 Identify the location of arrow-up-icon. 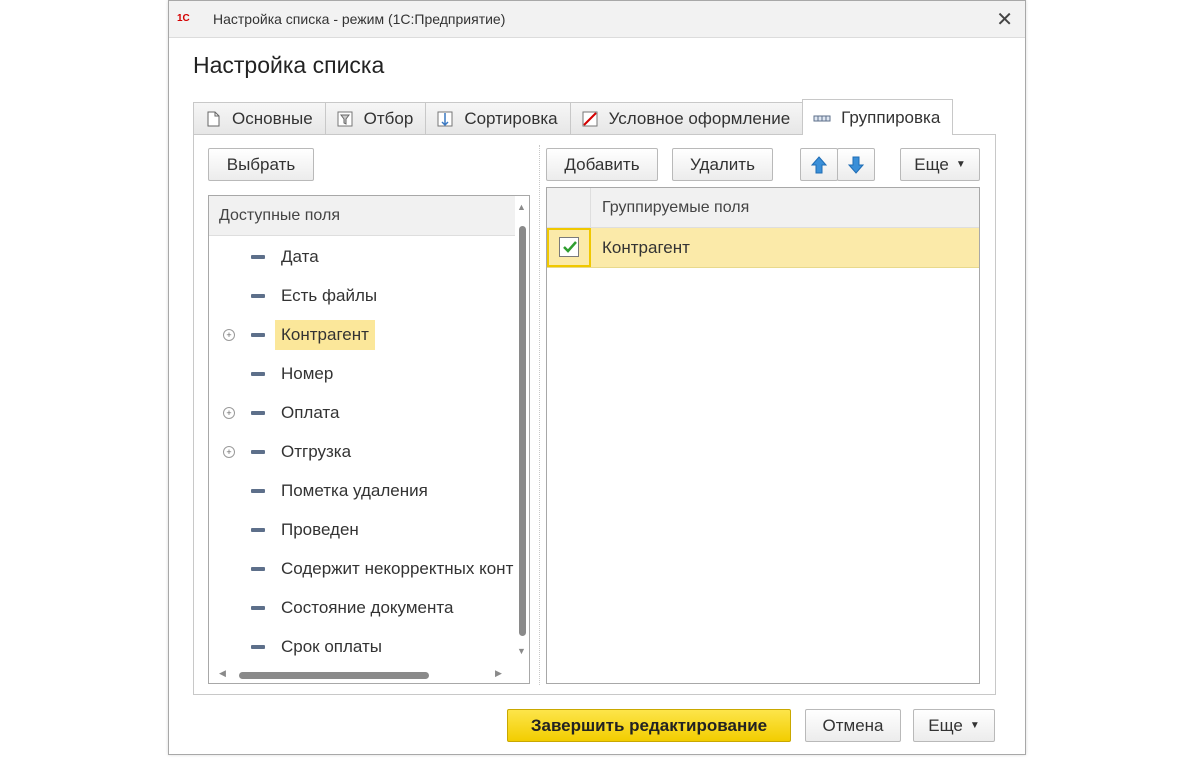
(819, 164).